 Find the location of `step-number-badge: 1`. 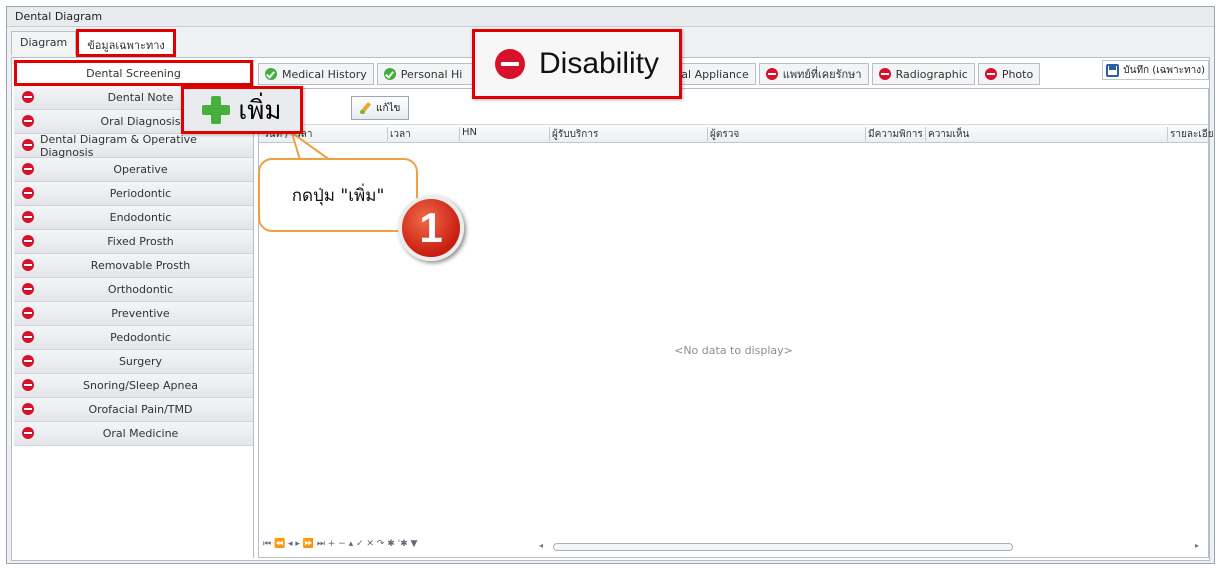

step-number-badge: 1 is located at coordinates (431, 228).